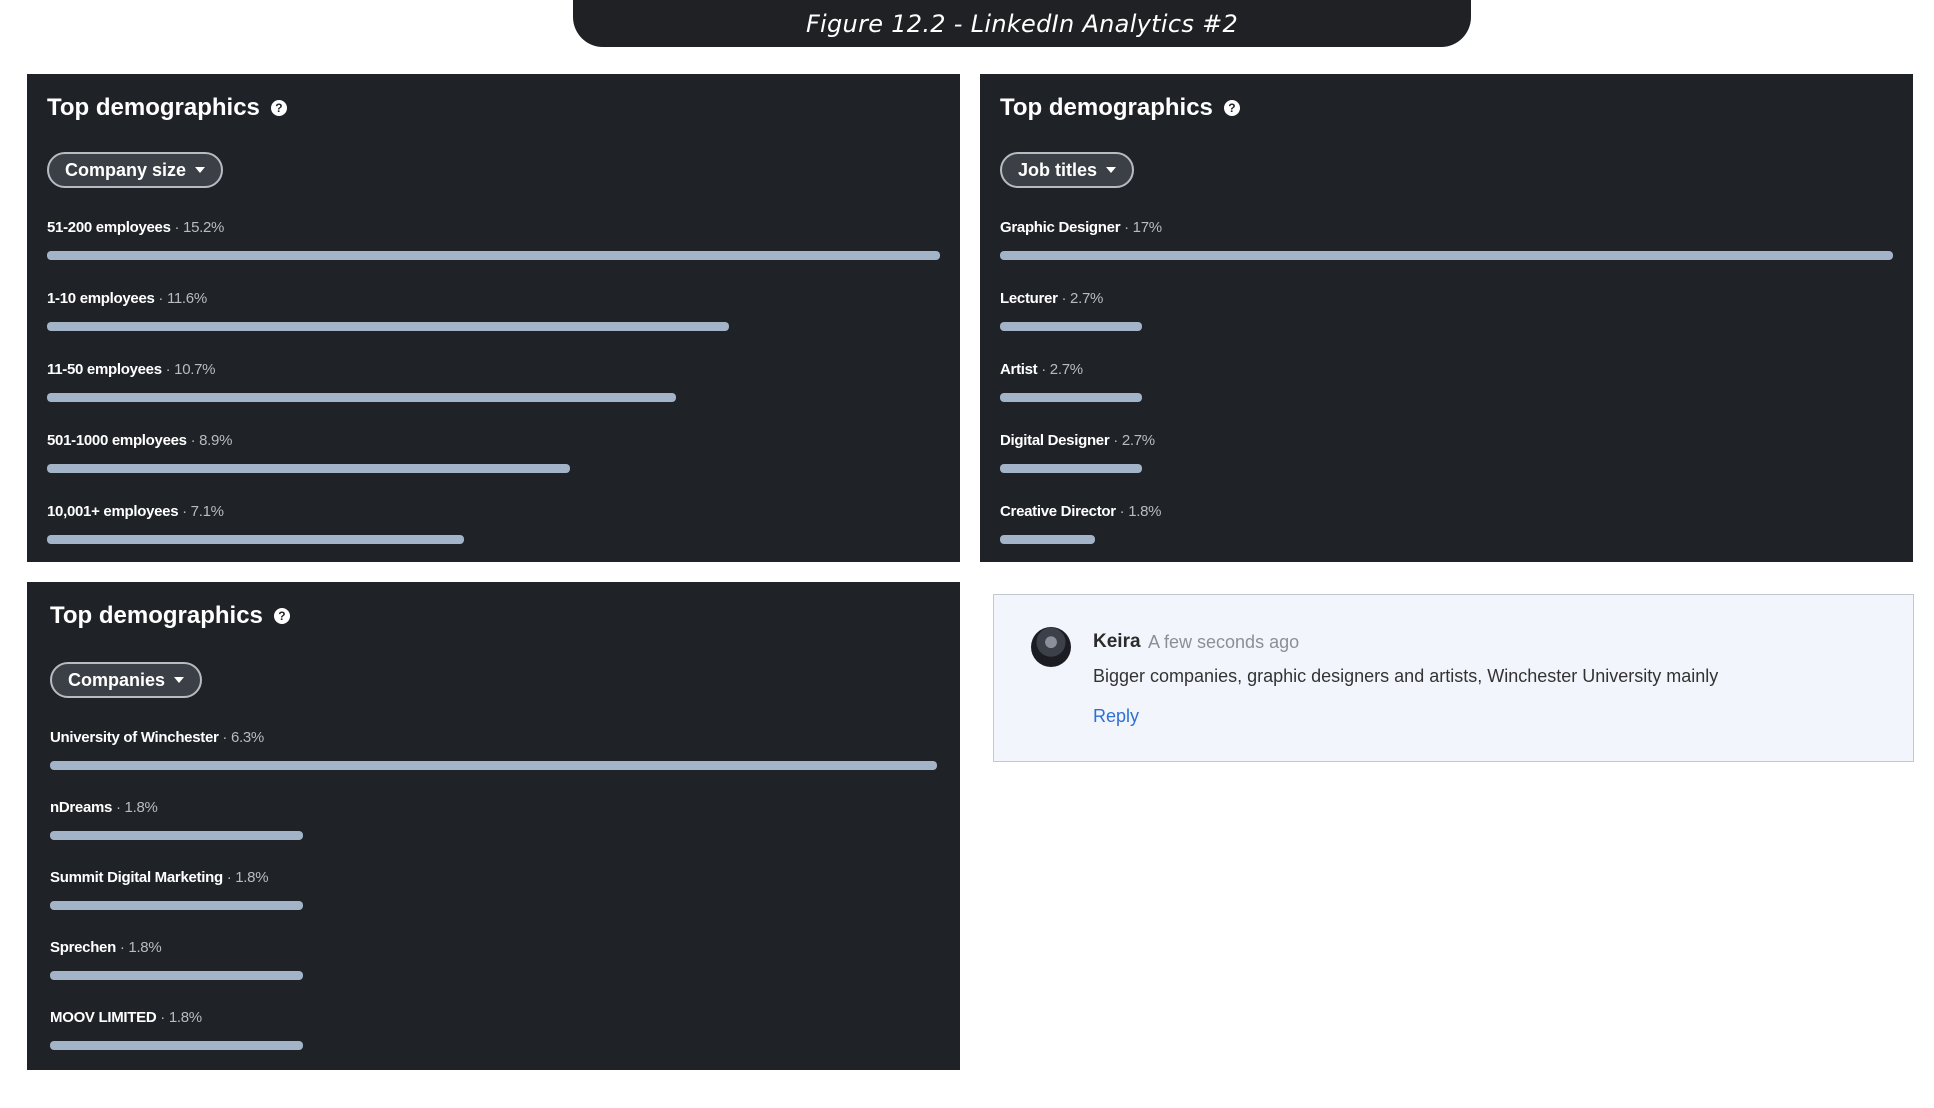 The image size is (1934, 1108). Describe the element at coordinates (493, 310) in the screenshot. I see `demographic-row: 1-10 employees · 11.6%` at that location.